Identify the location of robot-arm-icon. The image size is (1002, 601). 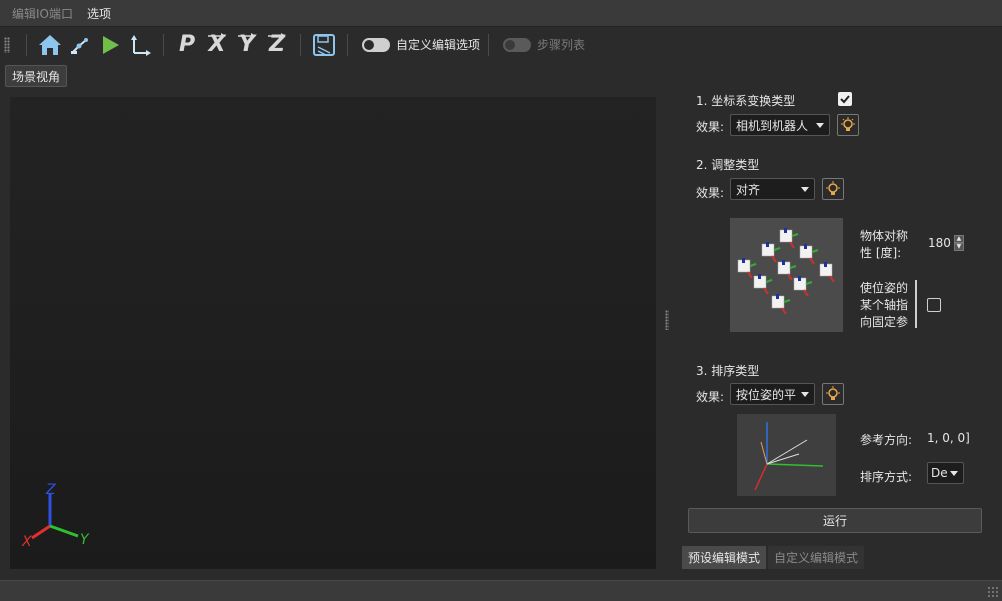
(79, 45).